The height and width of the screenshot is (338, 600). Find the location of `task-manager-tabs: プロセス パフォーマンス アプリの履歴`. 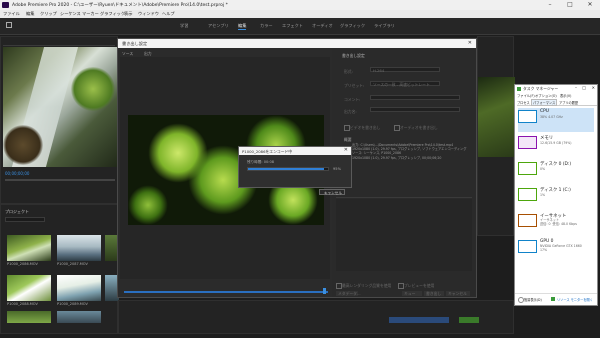

task-manager-tabs: プロセス パフォーマンス アプリの履歴 is located at coordinates (557, 102).